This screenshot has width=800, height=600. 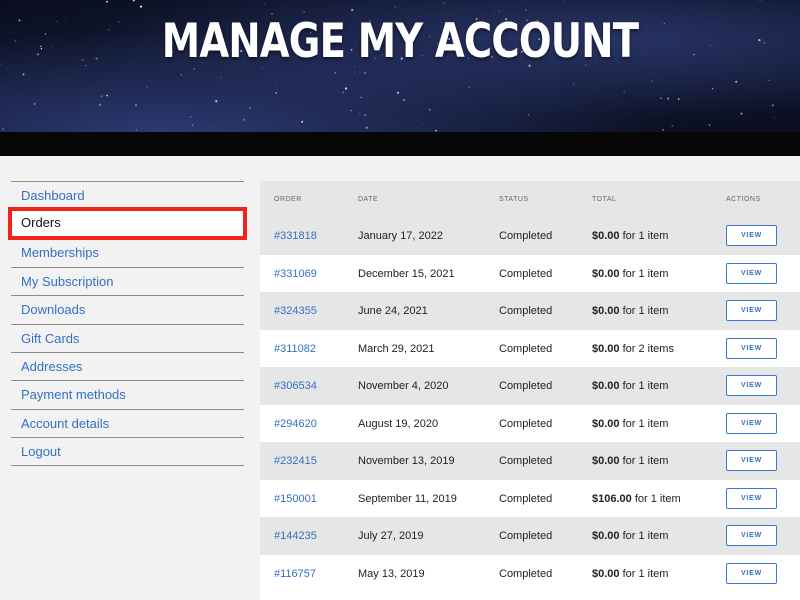 I want to click on order-number-link: #232415, so click(x=295, y=461).